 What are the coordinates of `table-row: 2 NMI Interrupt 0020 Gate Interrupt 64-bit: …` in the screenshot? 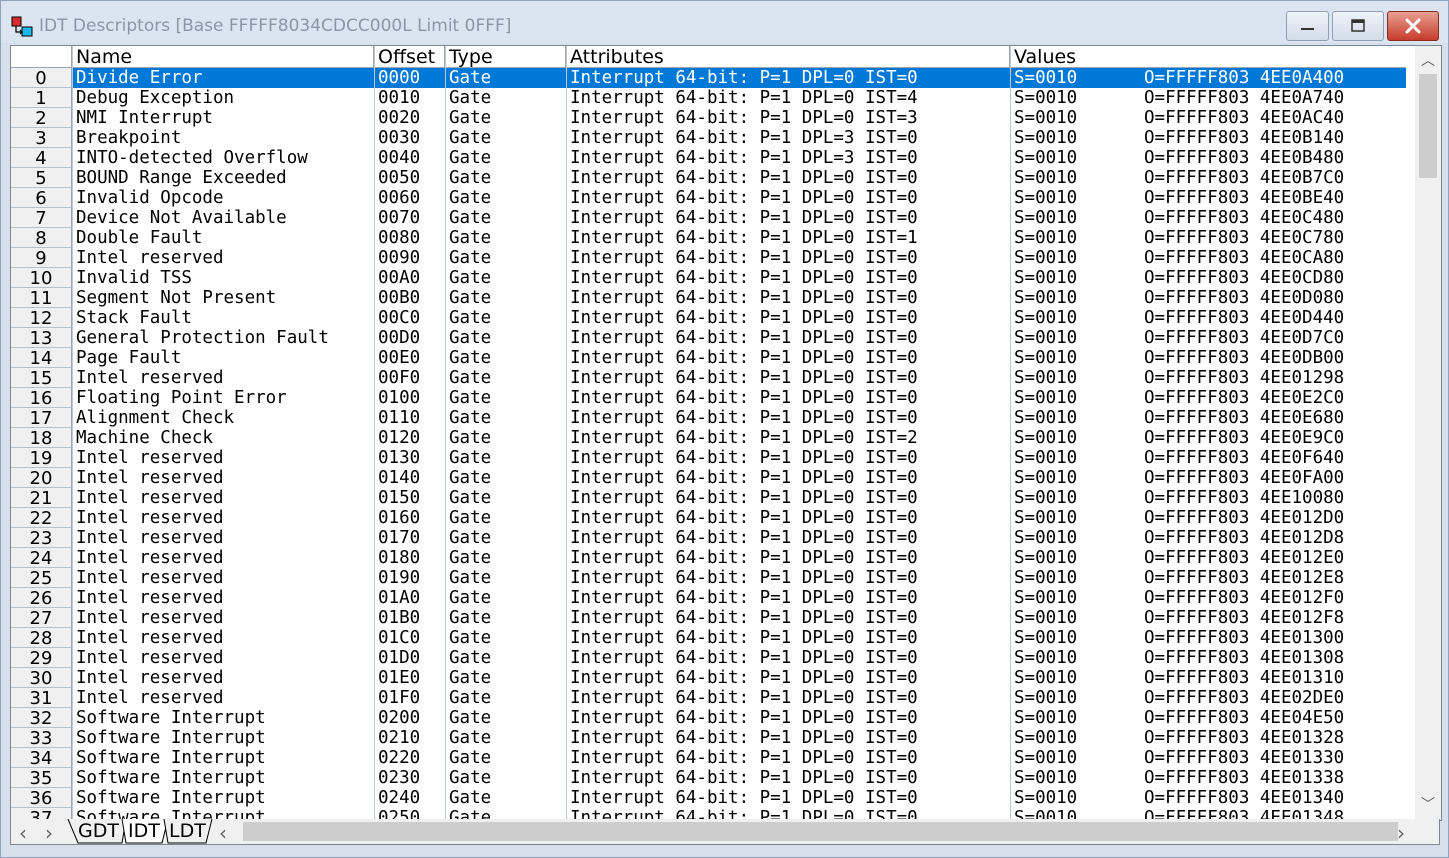 It's located at (708, 118).